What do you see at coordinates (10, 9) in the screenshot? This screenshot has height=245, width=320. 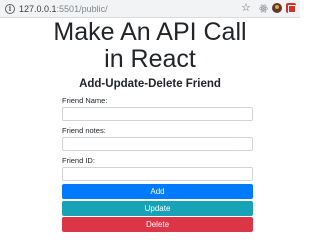 I see `site-info-icon: i` at bounding box center [10, 9].